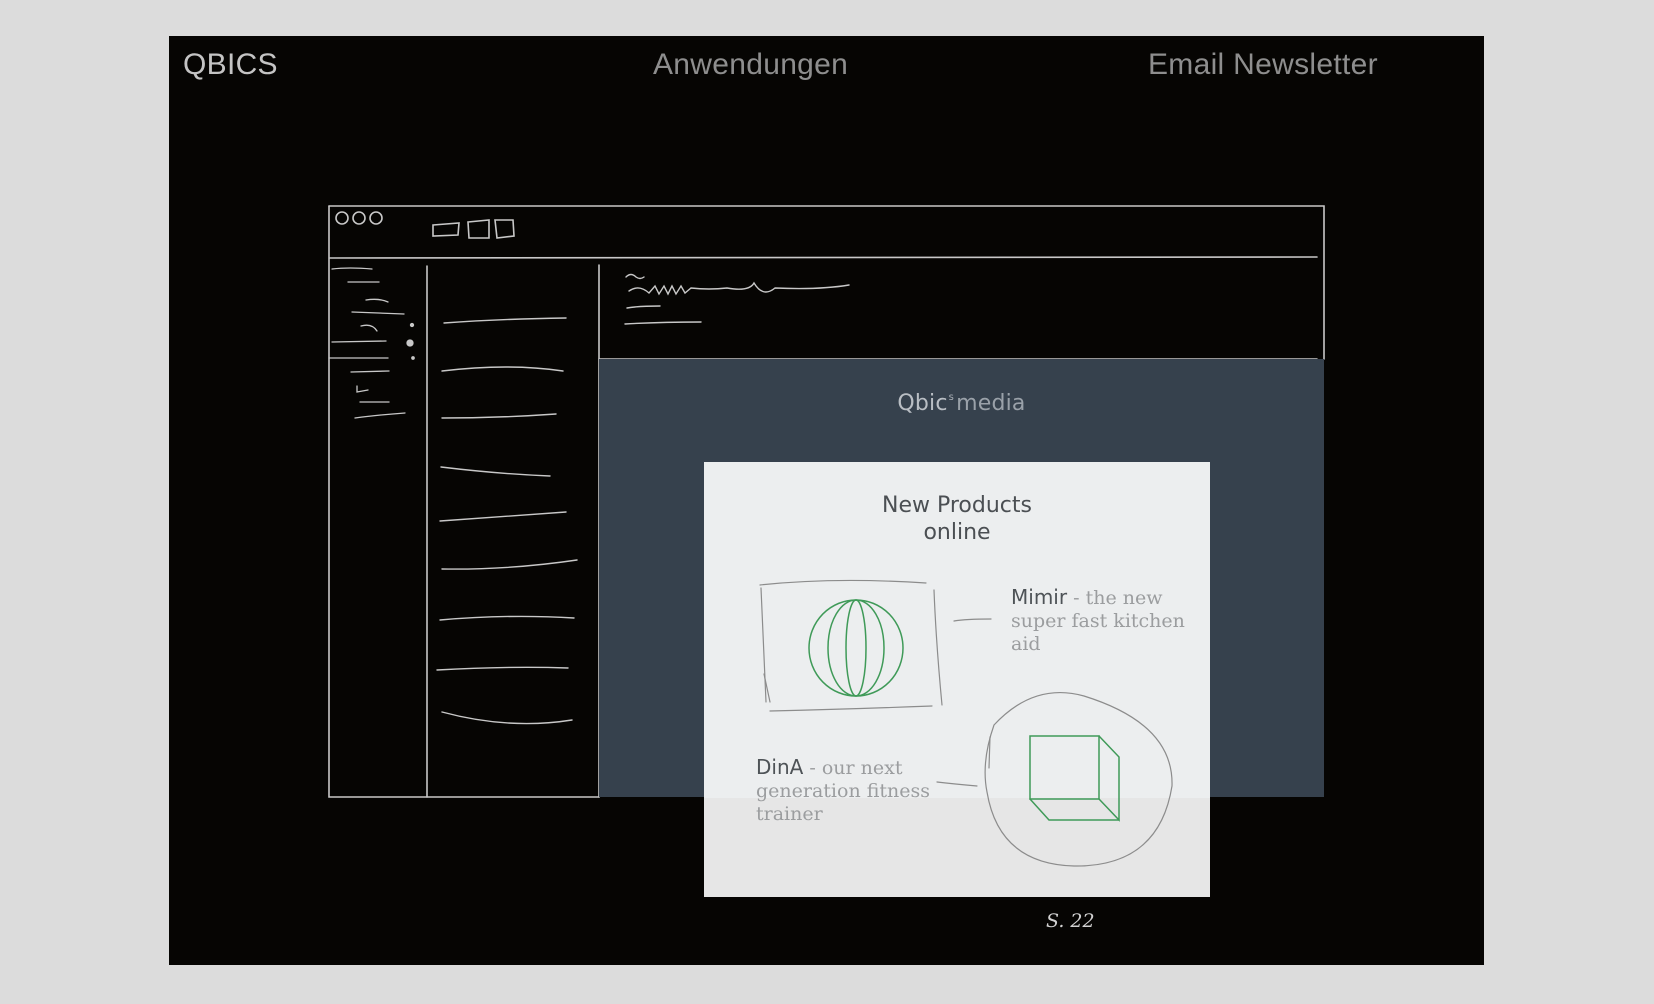 The width and height of the screenshot is (1654, 1004). I want to click on globe-sketch-icon, so click(856, 648).